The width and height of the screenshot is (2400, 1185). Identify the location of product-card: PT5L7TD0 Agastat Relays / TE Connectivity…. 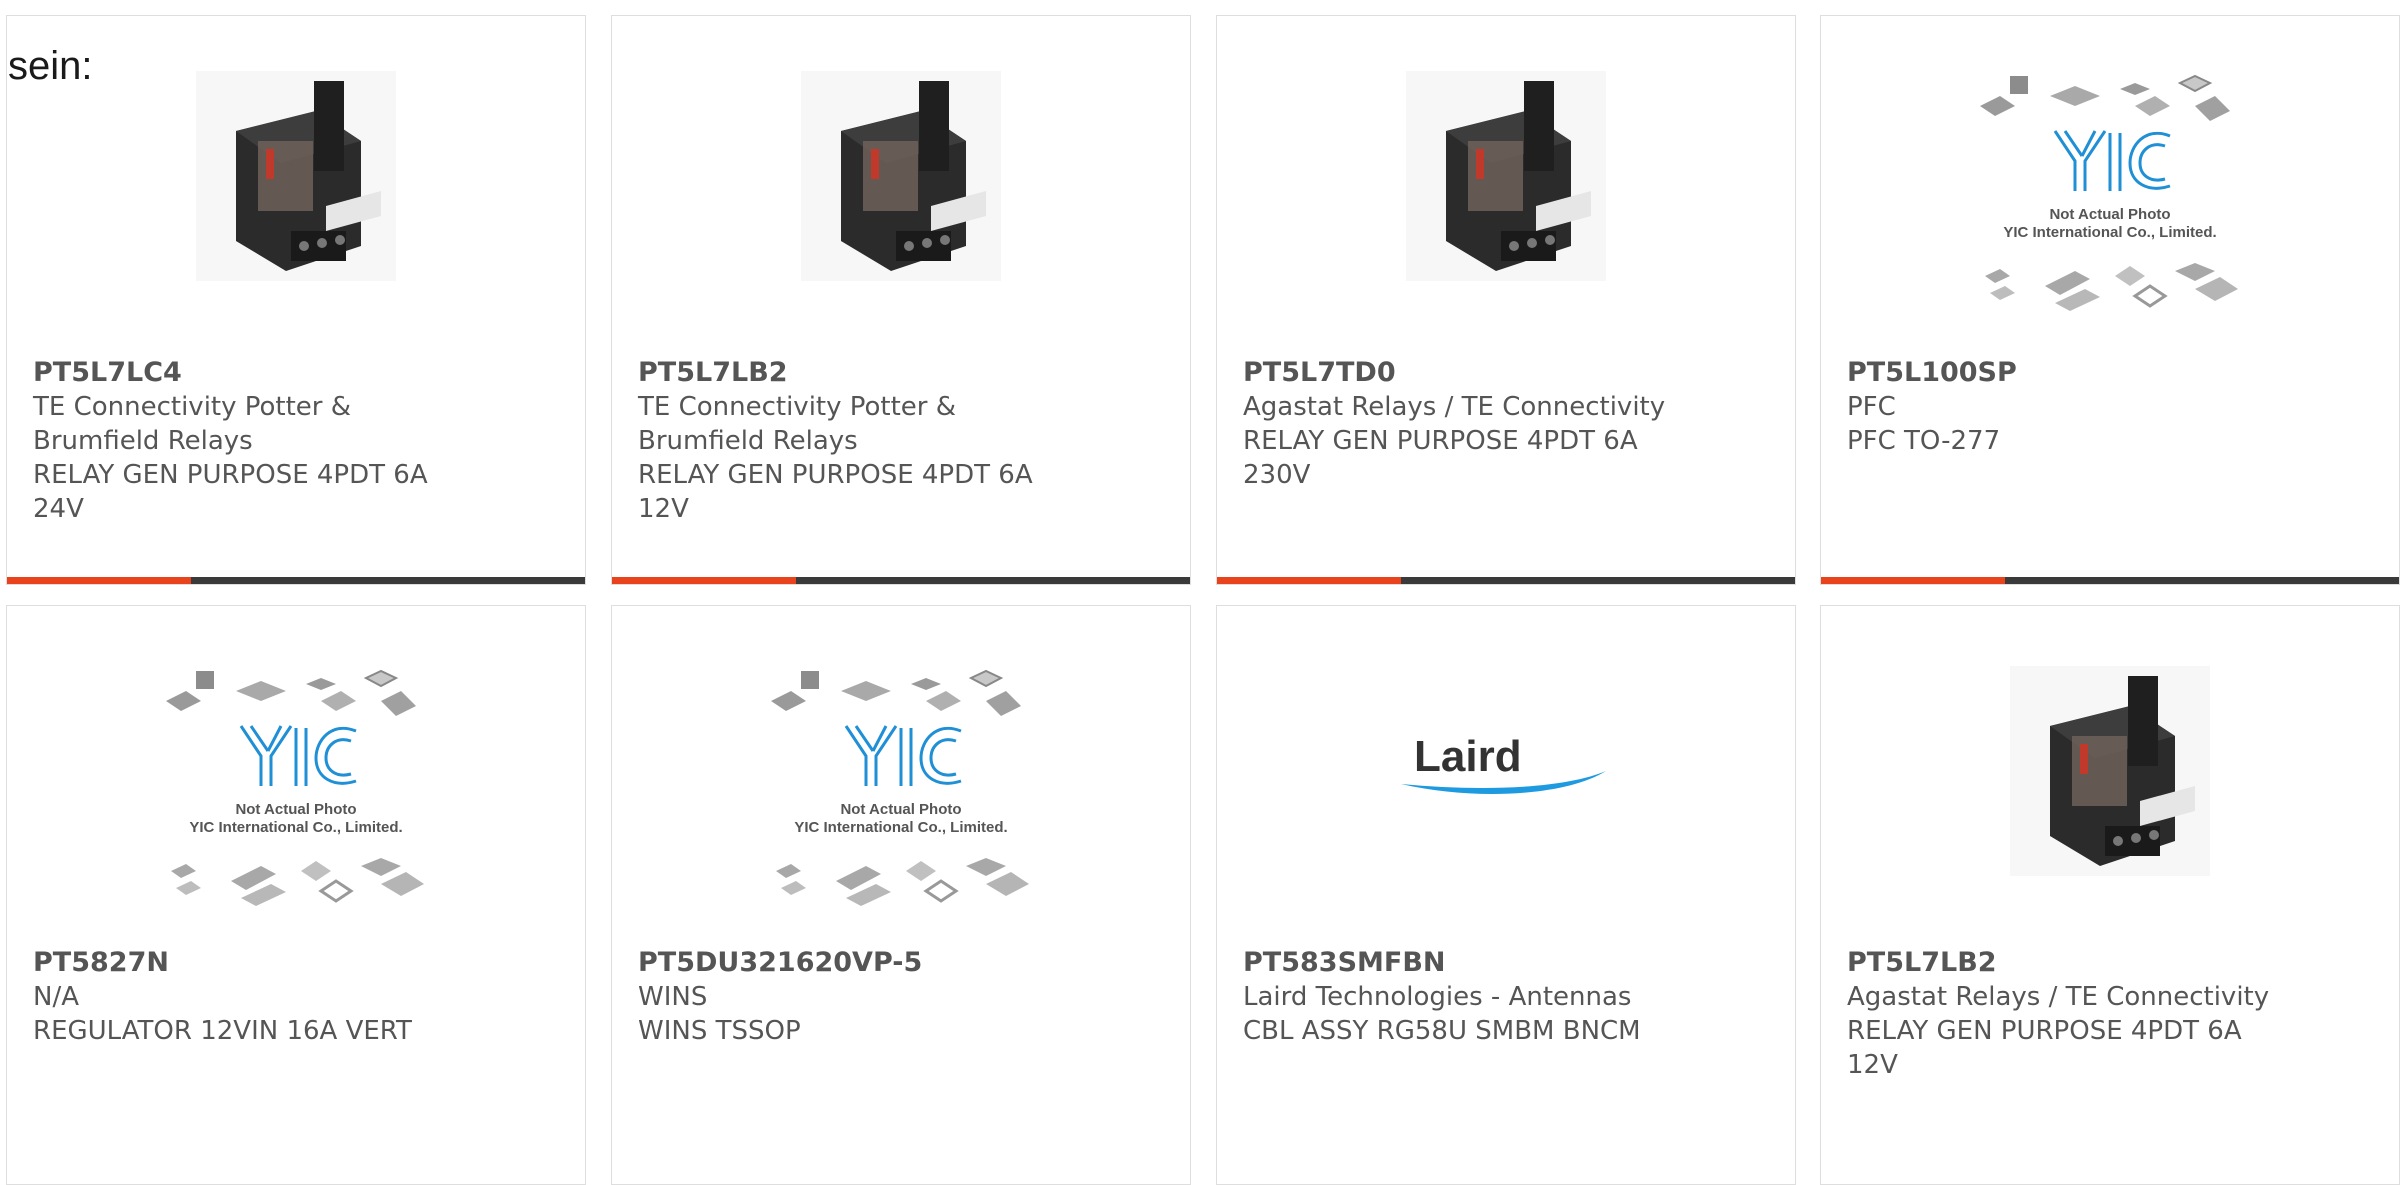
(1506, 300).